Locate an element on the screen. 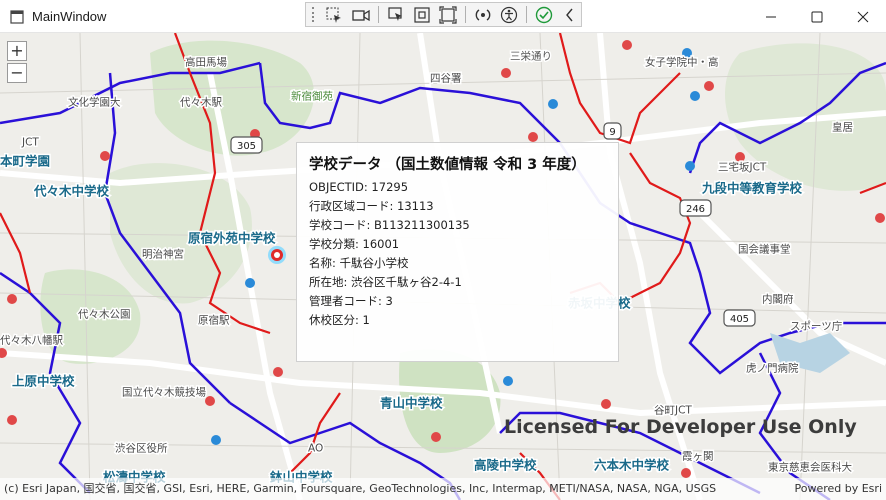  popup-field-name: 名称: 千駄谷小学校 is located at coordinates (359, 263).